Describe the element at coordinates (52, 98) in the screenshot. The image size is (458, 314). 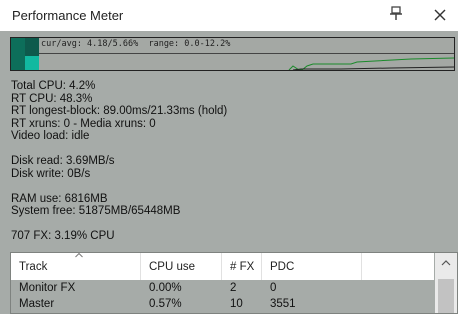
I see `rt-cpu: RT CPU: 48.3%` at that location.